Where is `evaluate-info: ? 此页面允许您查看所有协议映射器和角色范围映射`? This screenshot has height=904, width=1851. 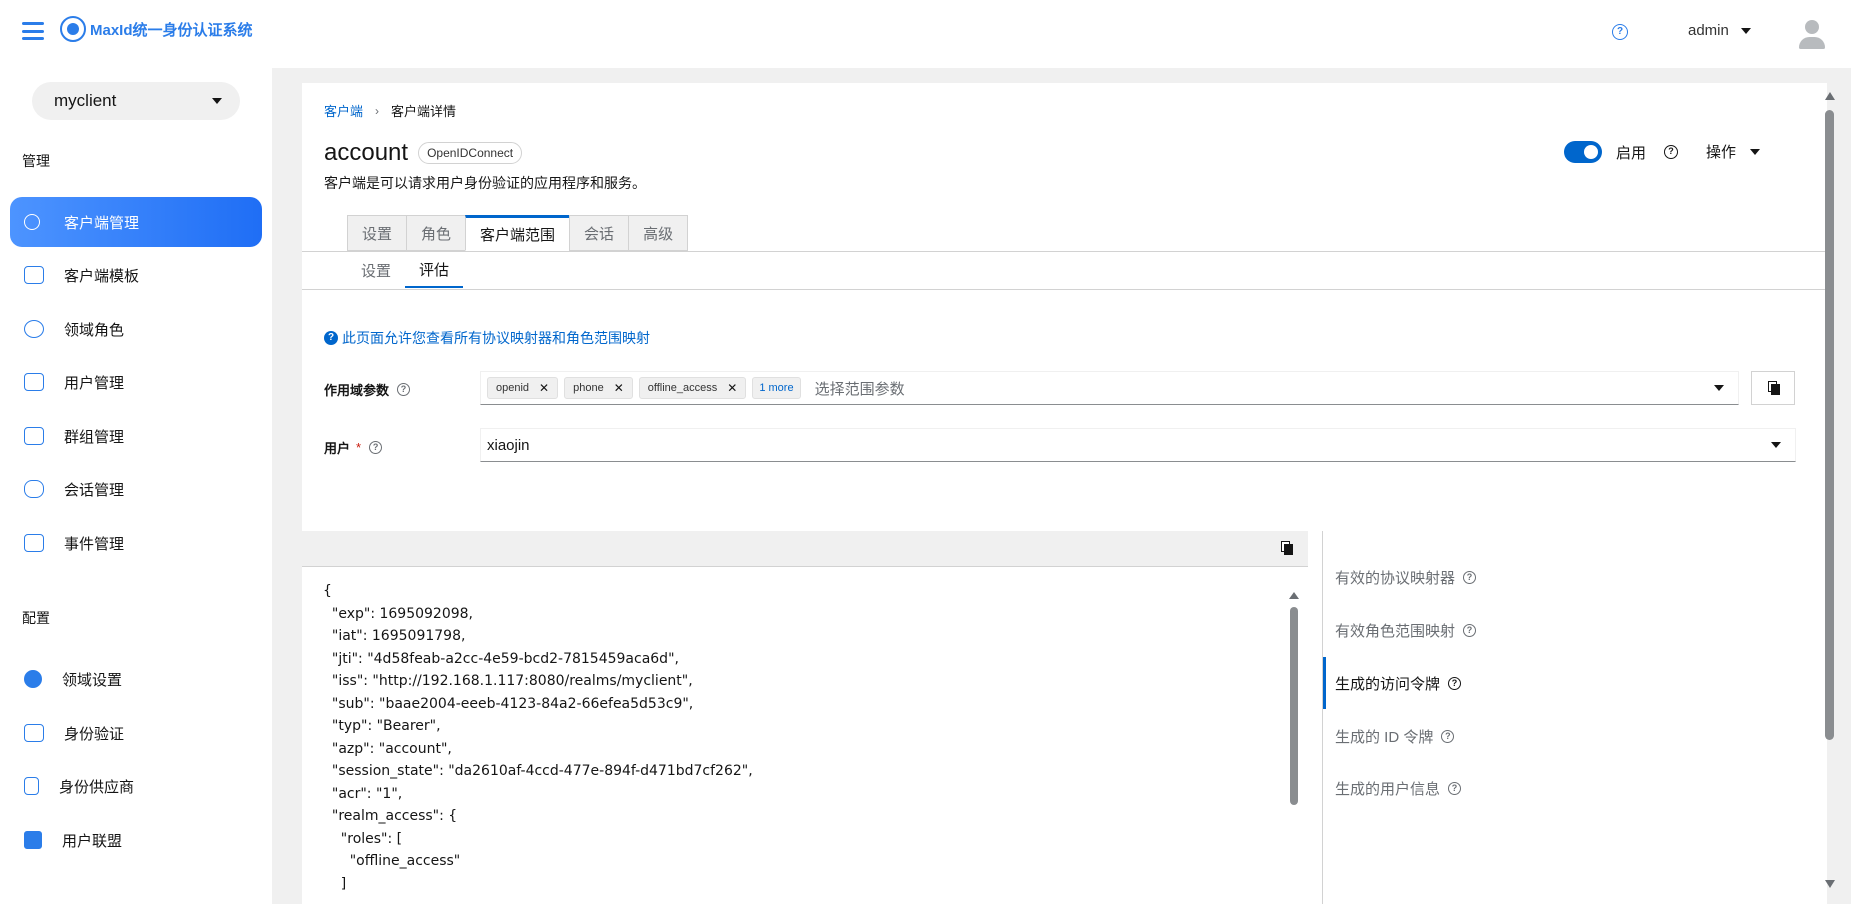 evaluate-info: ? 此页面允许您查看所有协议映射器和角色范围映射 is located at coordinates (487, 338).